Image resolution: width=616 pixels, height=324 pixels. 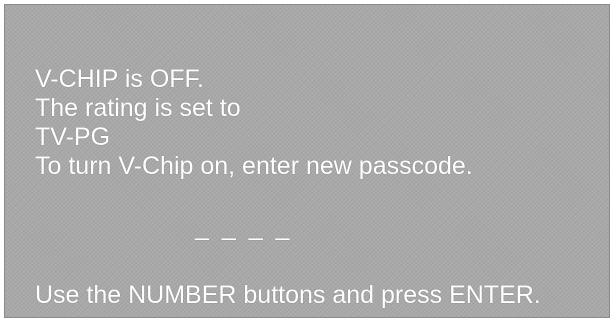 I want to click on passcode-entry-field: _ _ _ _, so click(x=243, y=227).